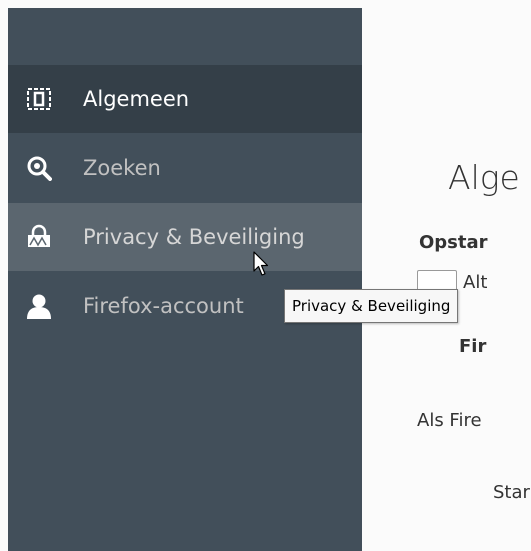  What do you see at coordinates (122, 168) in the screenshot?
I see `sidebar-item-label: Zoeken` at bounding box center [122, 168].